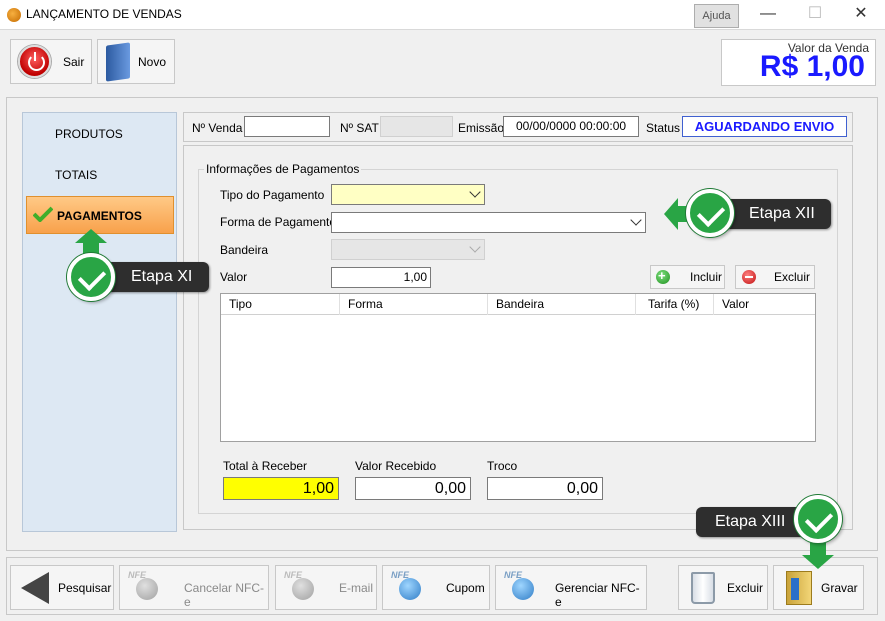  I want to click on nfe-cancel-icon: NFE, so click(148, 588).